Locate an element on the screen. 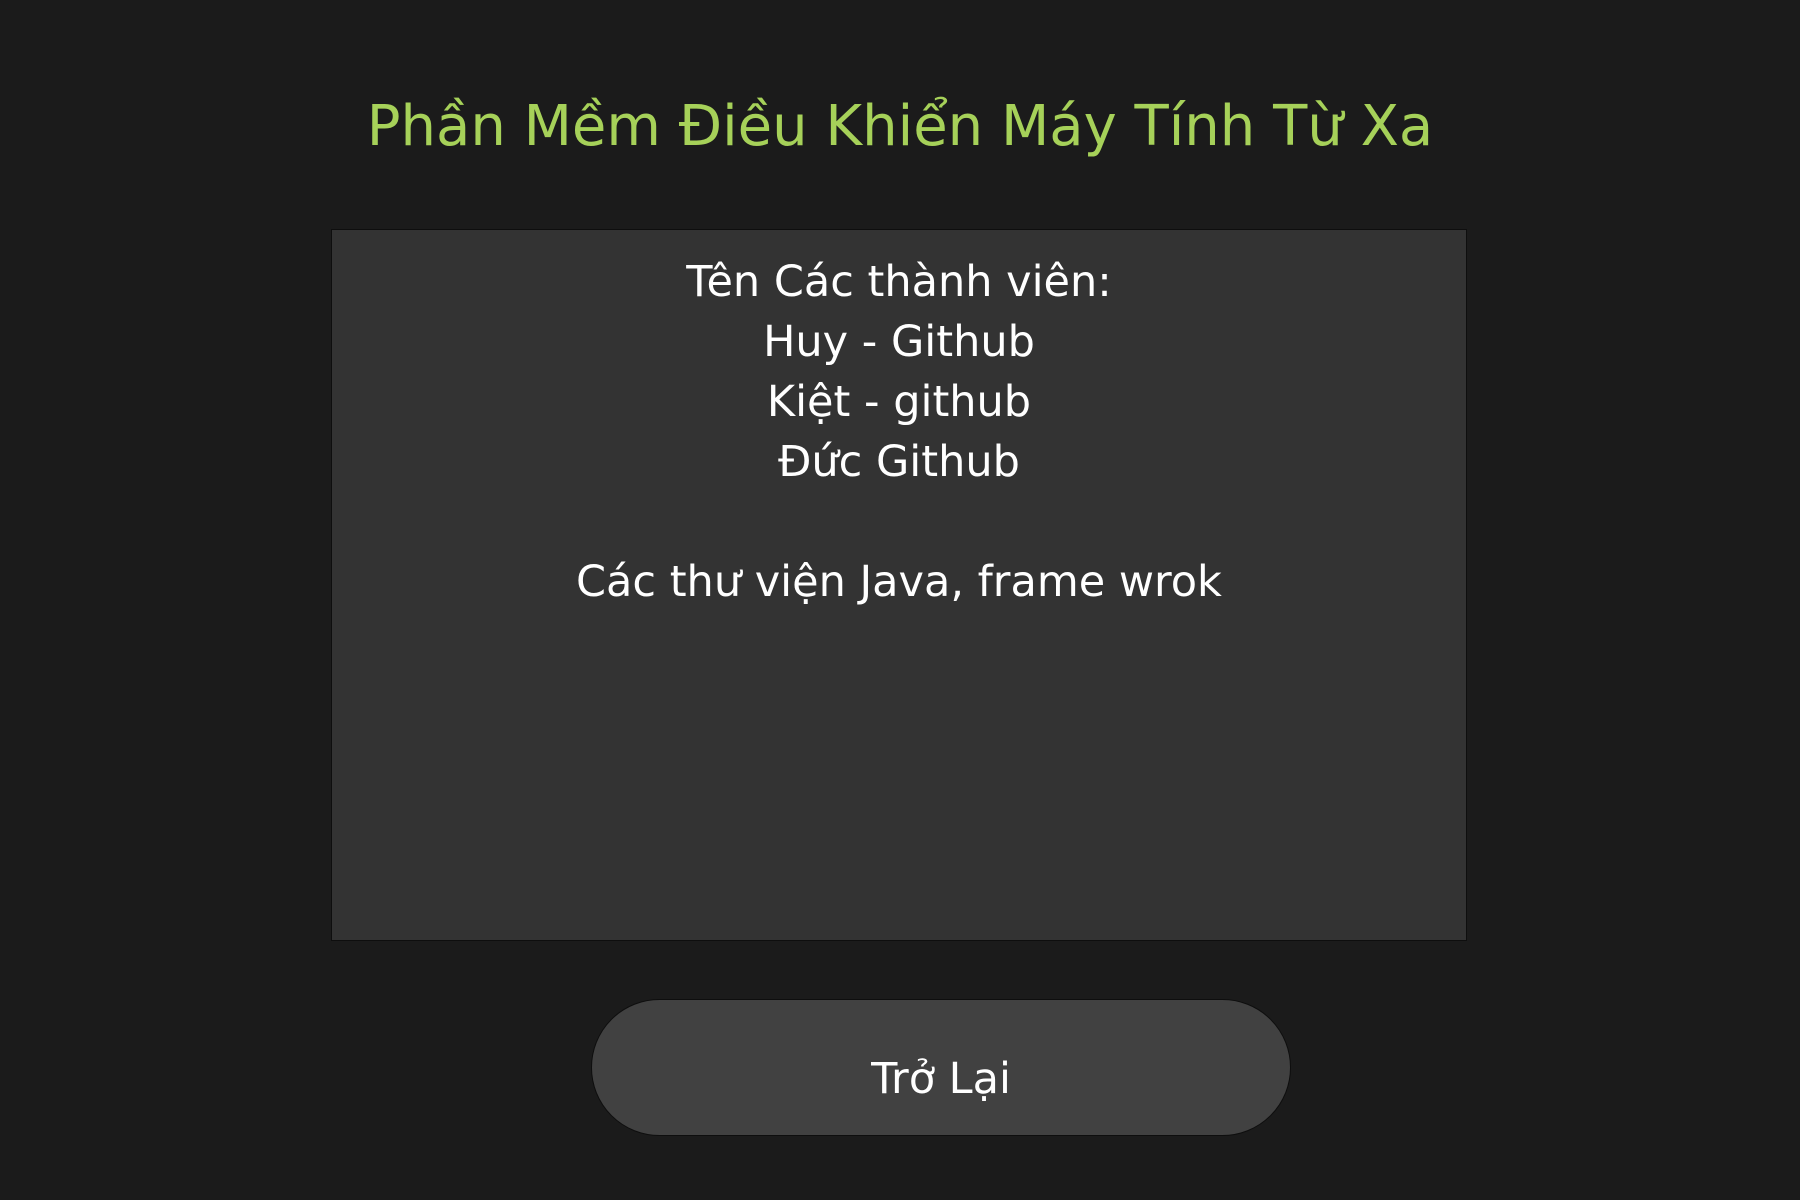  member-item-huy: Huy - Github is located at coordinates (899, 342).